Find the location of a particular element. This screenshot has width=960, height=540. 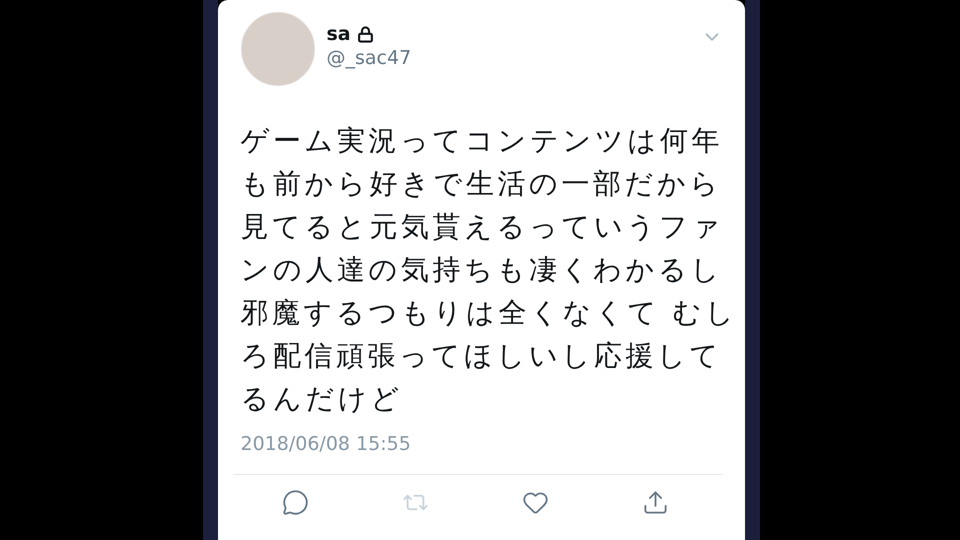

reply-button is located at coordinates (295, 502).